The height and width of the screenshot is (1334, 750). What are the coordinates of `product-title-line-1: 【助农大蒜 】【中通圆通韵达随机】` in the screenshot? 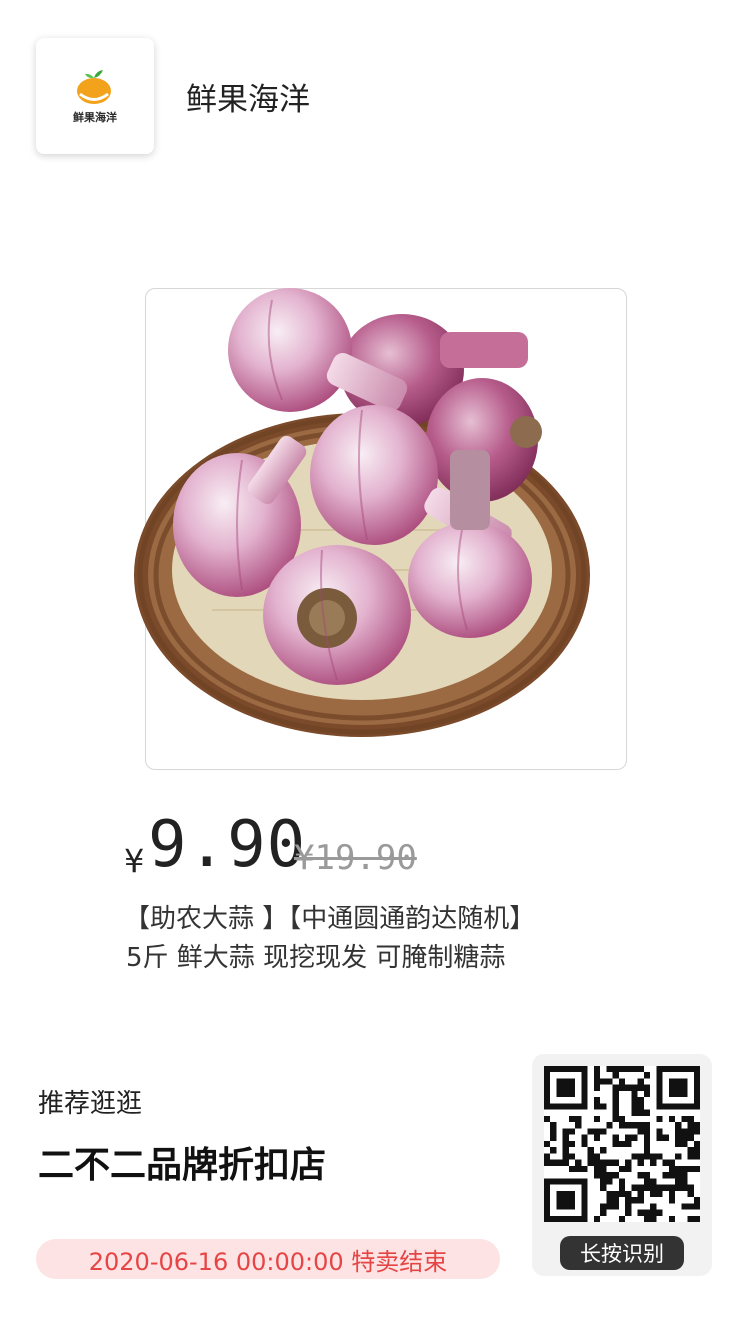 It's located at (329, 916).